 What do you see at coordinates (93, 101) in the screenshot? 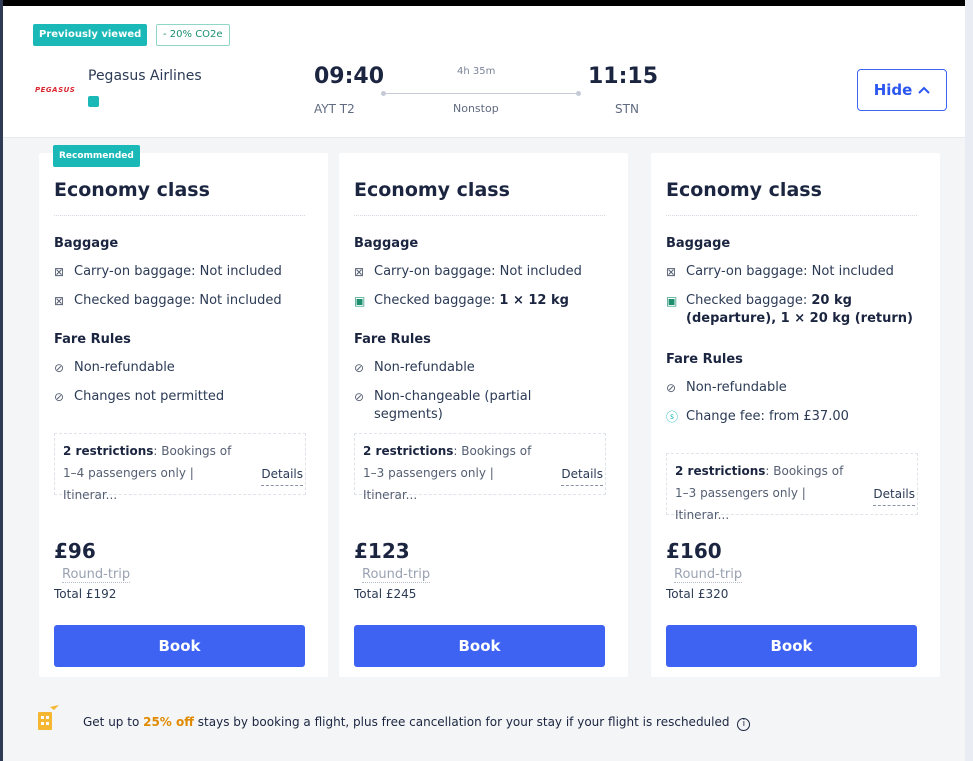
I see `seat-icon` at bounding box center [93, 101].